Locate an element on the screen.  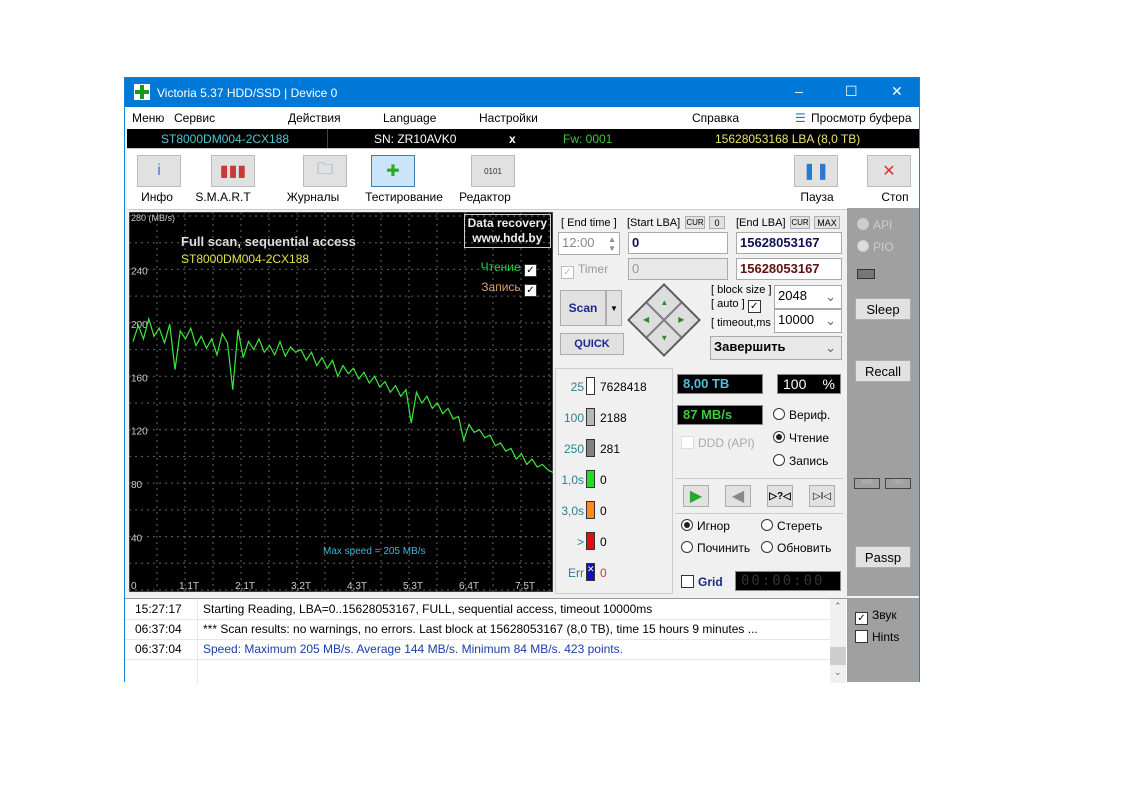
test-icon: ✚ is located at coordinates (393, 171).